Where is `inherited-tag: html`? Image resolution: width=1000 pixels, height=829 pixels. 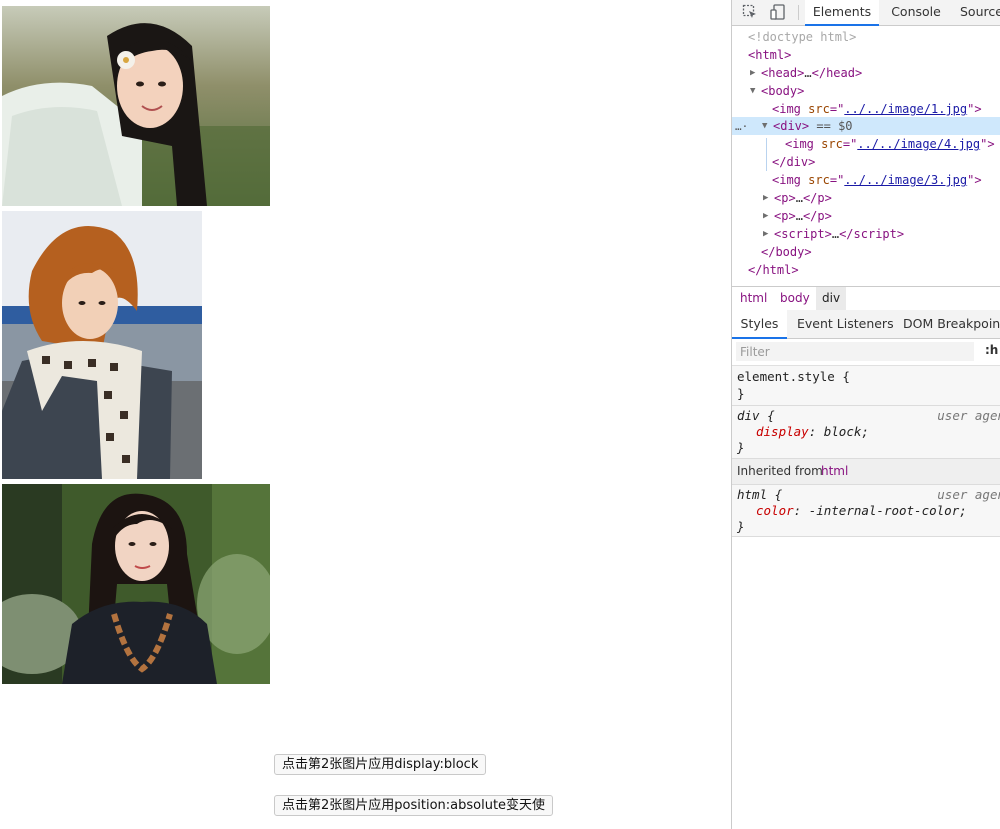 inherited-tag: html is located at coordinates (834, 471).